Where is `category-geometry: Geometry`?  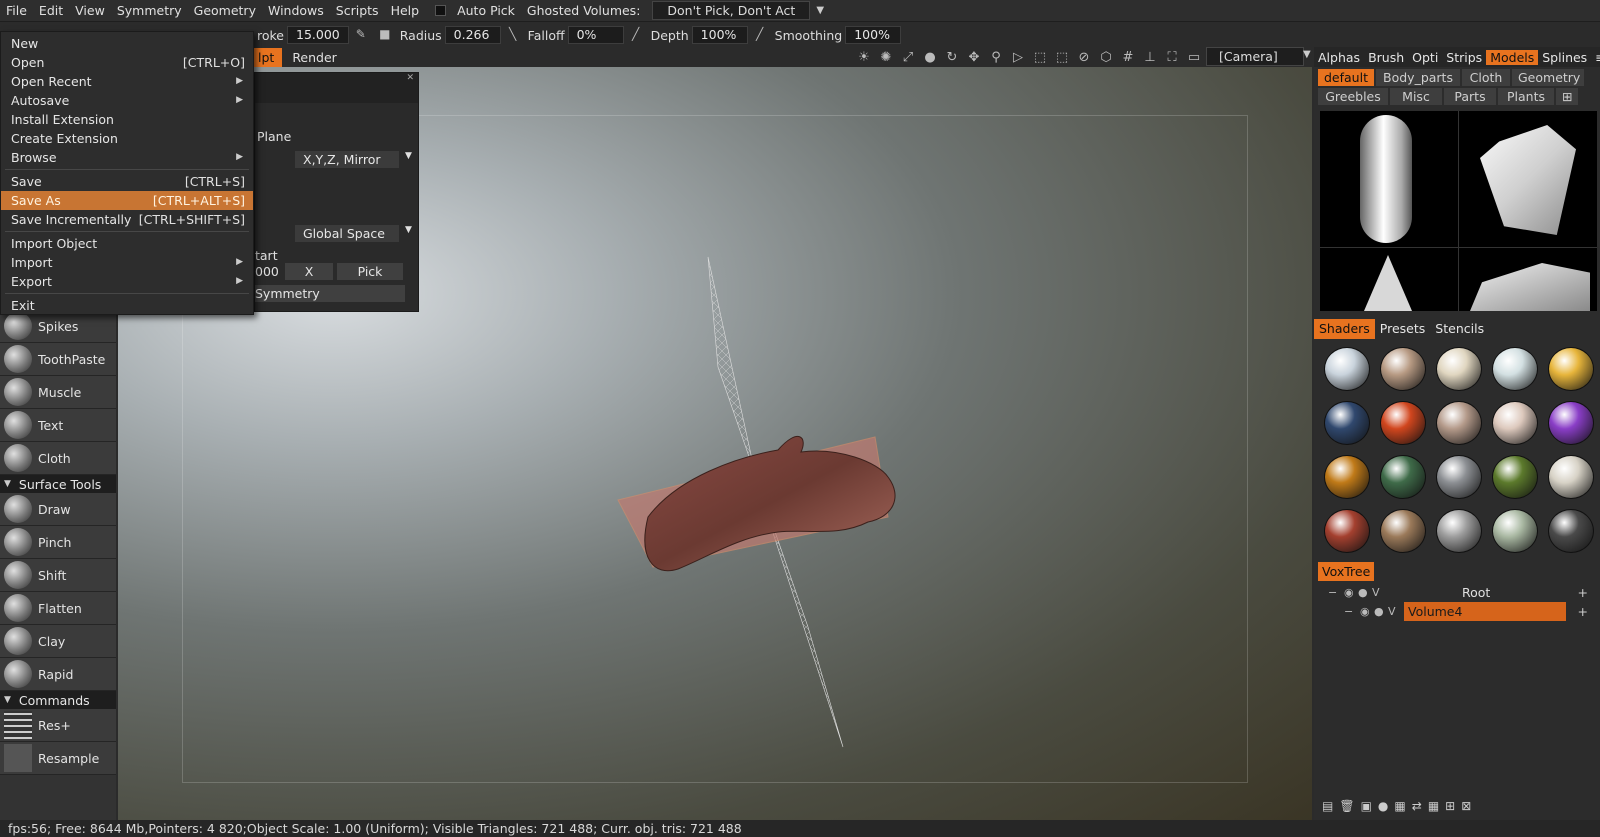 category-geometry: Geometry is located at coordinates (1548, 77).